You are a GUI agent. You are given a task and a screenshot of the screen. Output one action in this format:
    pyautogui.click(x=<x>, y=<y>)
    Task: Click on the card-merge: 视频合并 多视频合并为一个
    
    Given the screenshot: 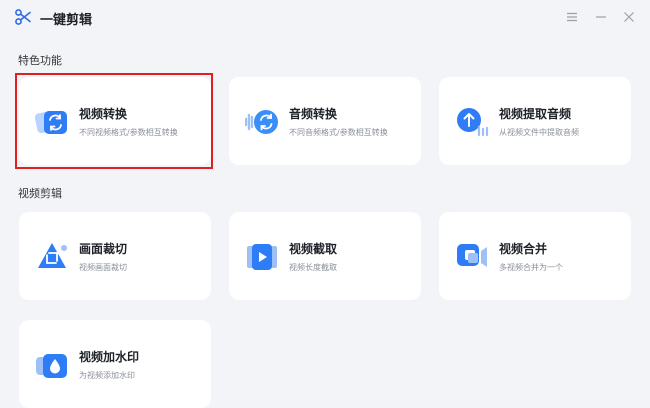 What is the action you would take?
    pyautogui.click(x=535, y=256)
    